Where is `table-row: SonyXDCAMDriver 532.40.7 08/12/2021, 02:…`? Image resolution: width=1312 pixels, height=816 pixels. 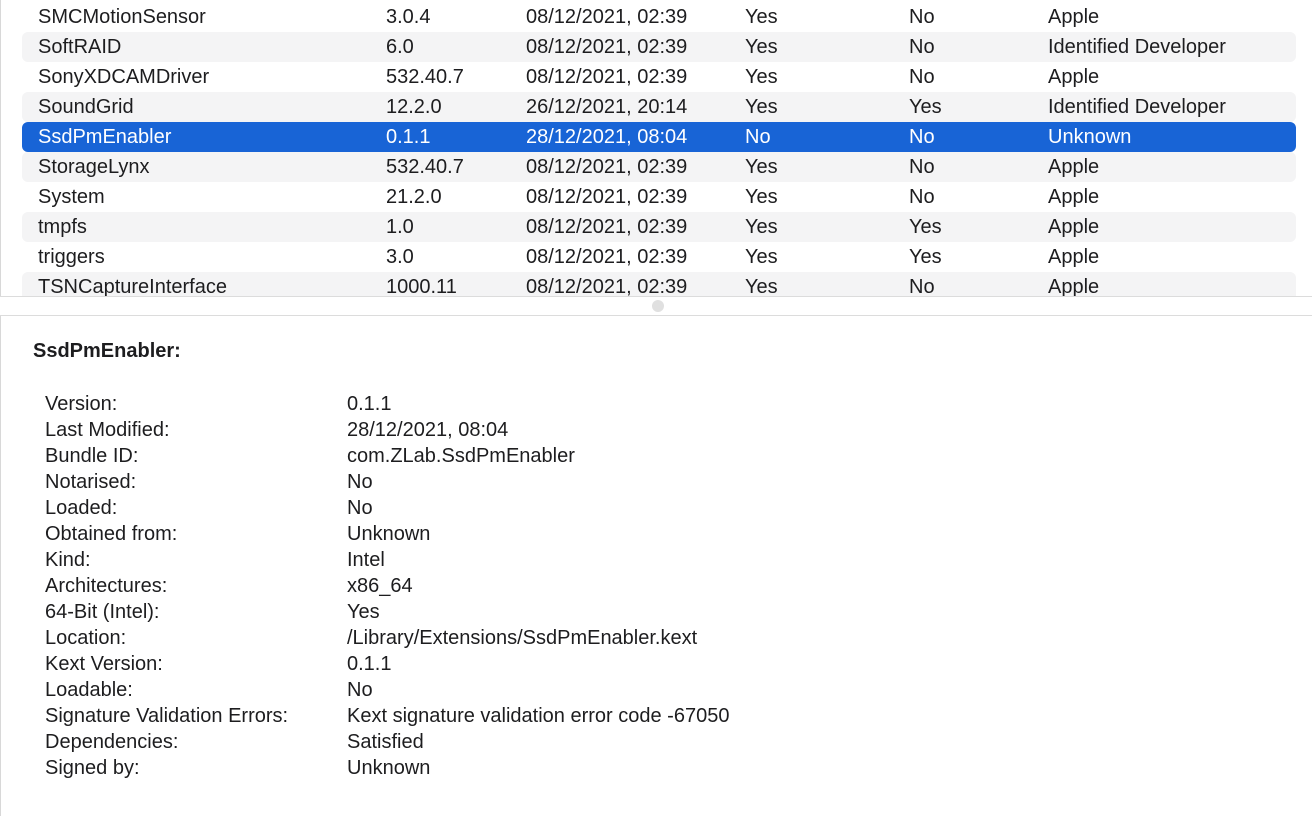 table-row: SonyXDCAMDriver 532.40.7 08/12/2021, 02:… is located at coordinates (659, 77).